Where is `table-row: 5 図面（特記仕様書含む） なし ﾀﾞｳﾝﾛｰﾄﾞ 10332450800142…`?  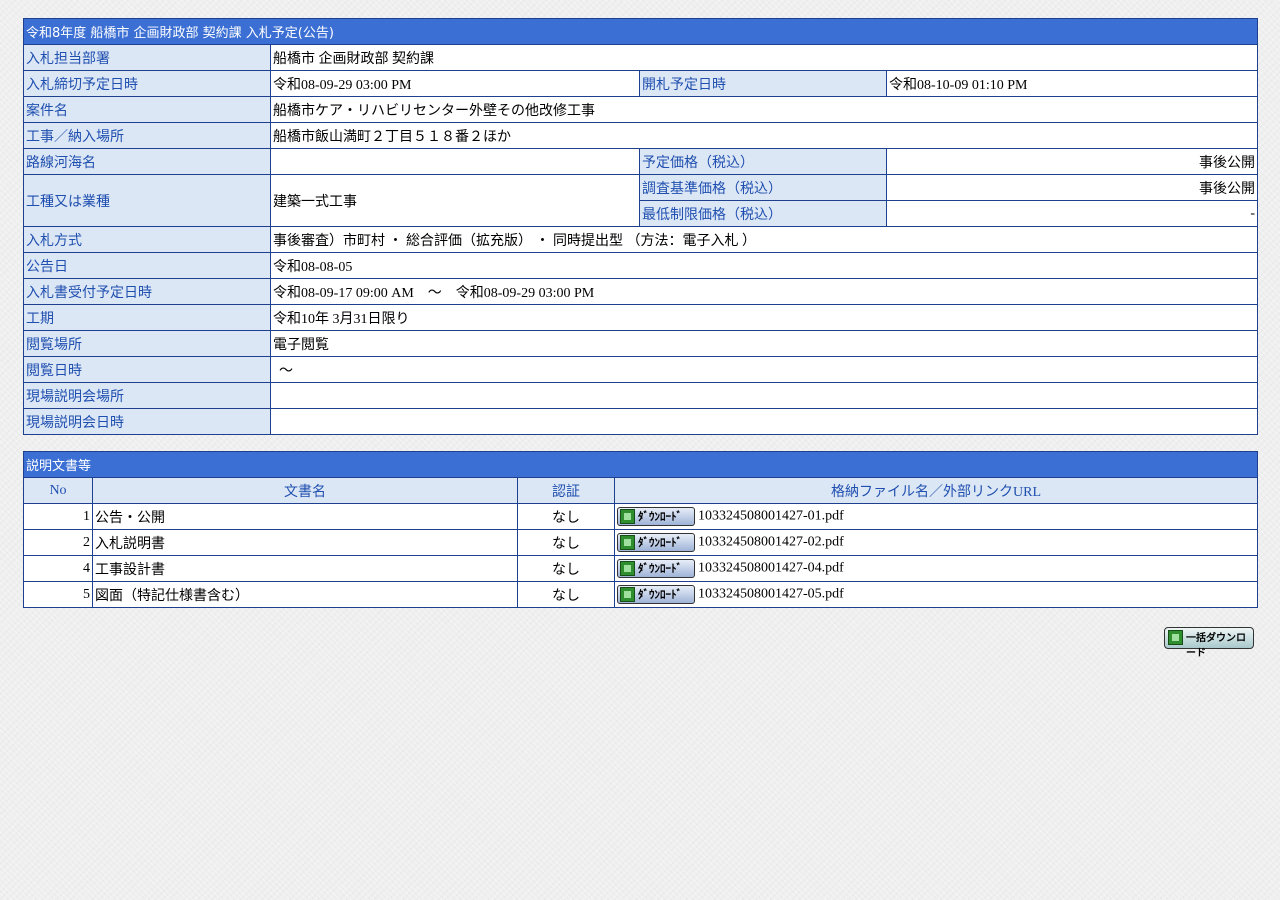
table-row: 5 図面（特記仕様書含む） なし ﾀﾞｳﾝﾛｰﾄﾞ 10332450800142… is located at coordinates (641, 594).